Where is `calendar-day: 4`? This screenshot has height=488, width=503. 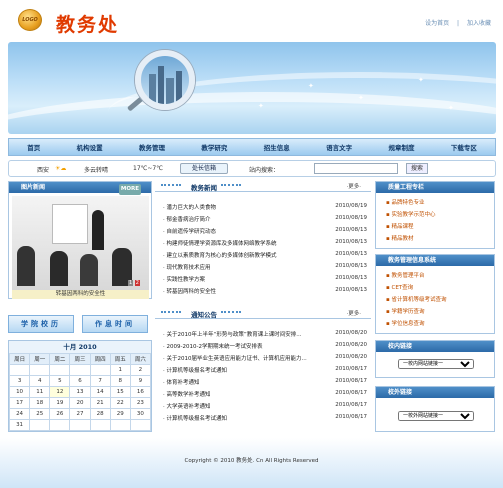 calendar-day: 4 is located at coordinates (40, 381).